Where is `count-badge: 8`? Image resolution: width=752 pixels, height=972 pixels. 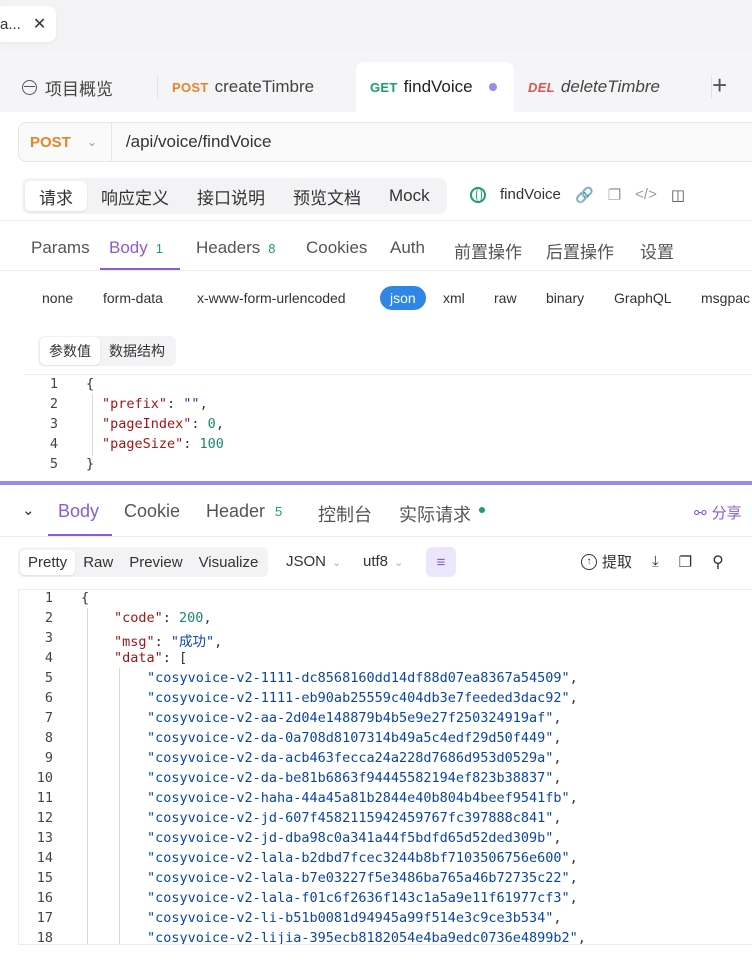 count-badge: 8 is located at coordinates (272, 248).